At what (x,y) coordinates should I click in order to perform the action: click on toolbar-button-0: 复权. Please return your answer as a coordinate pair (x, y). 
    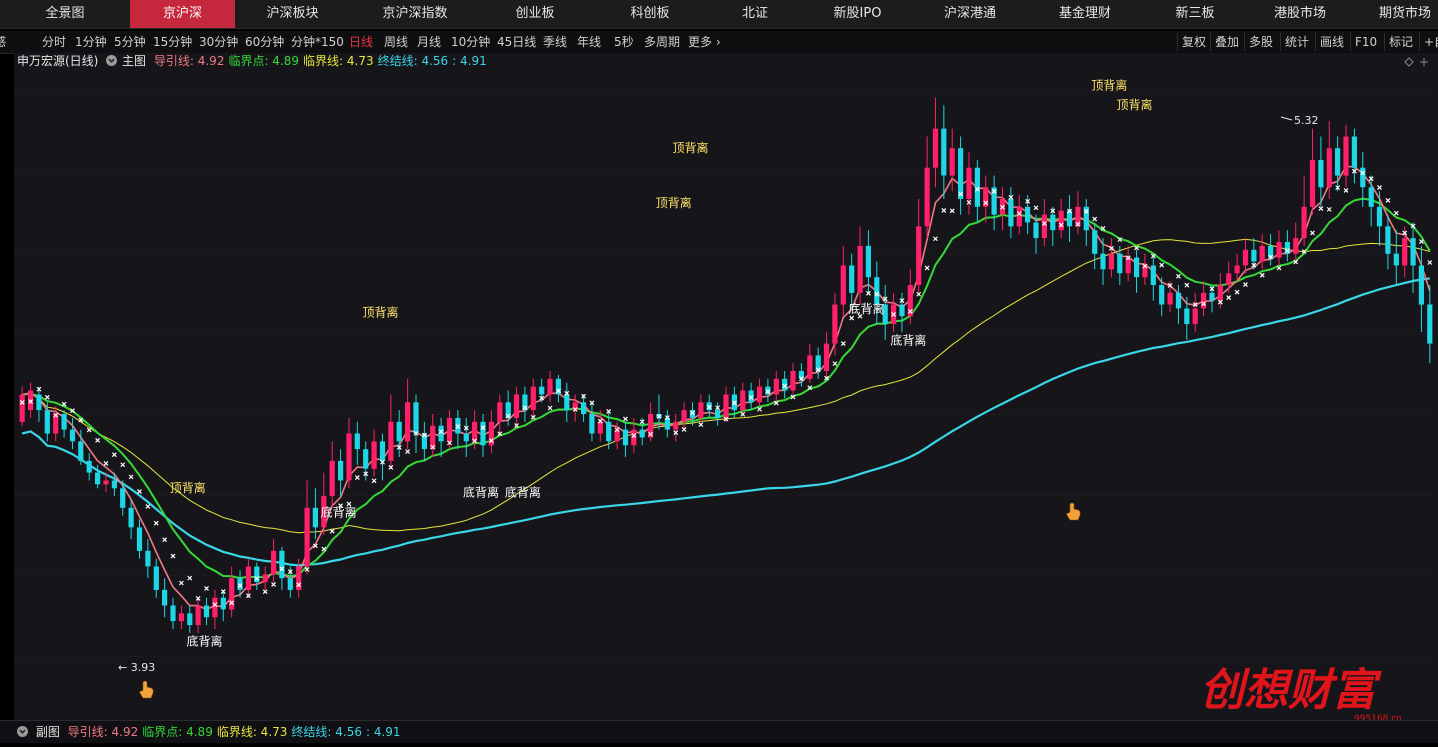
    Looking at the image, I should click on (1193, 42).